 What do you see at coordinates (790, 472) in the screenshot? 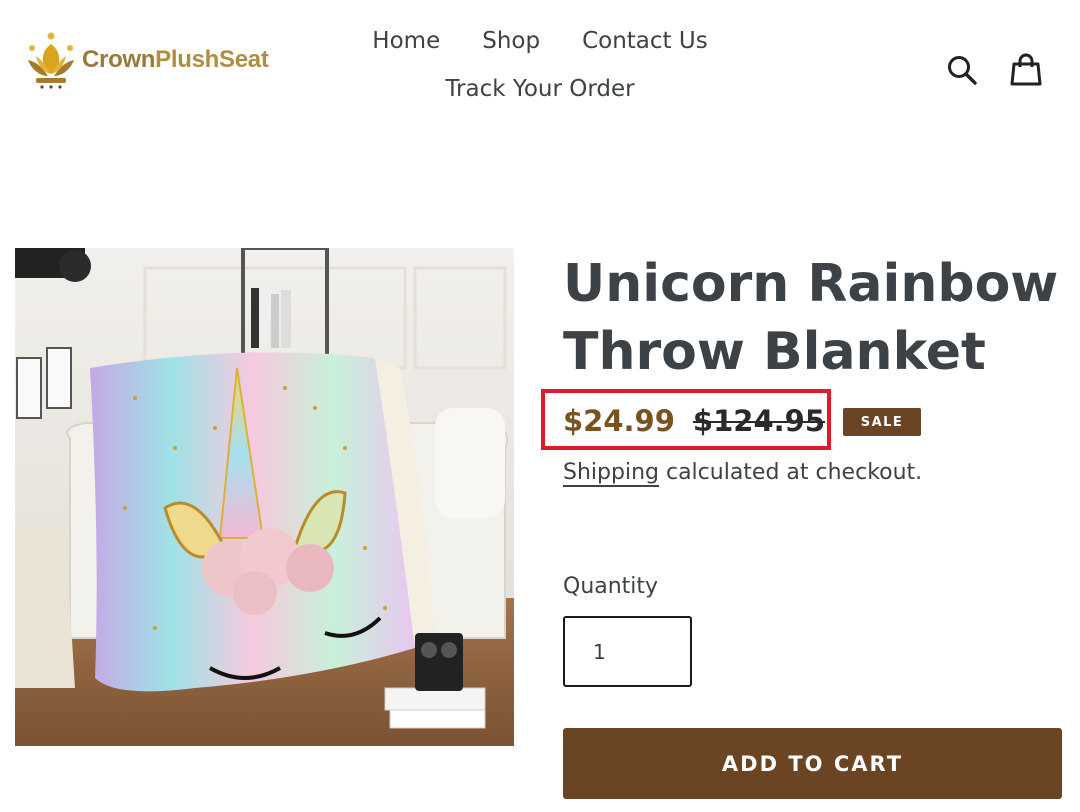
I see `shipping-text: calculated at checkout.` at bounding box center [790, 472].